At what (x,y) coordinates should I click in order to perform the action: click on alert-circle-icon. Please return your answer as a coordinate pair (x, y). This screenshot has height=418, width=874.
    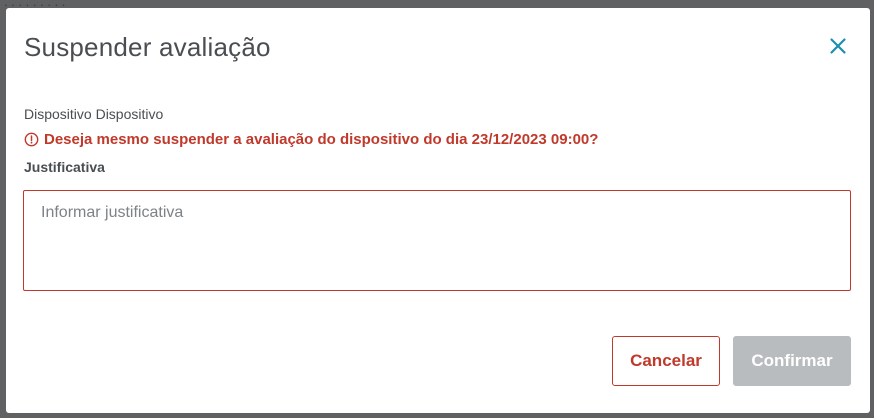
    Looking at the image, I should click on (31, 139).